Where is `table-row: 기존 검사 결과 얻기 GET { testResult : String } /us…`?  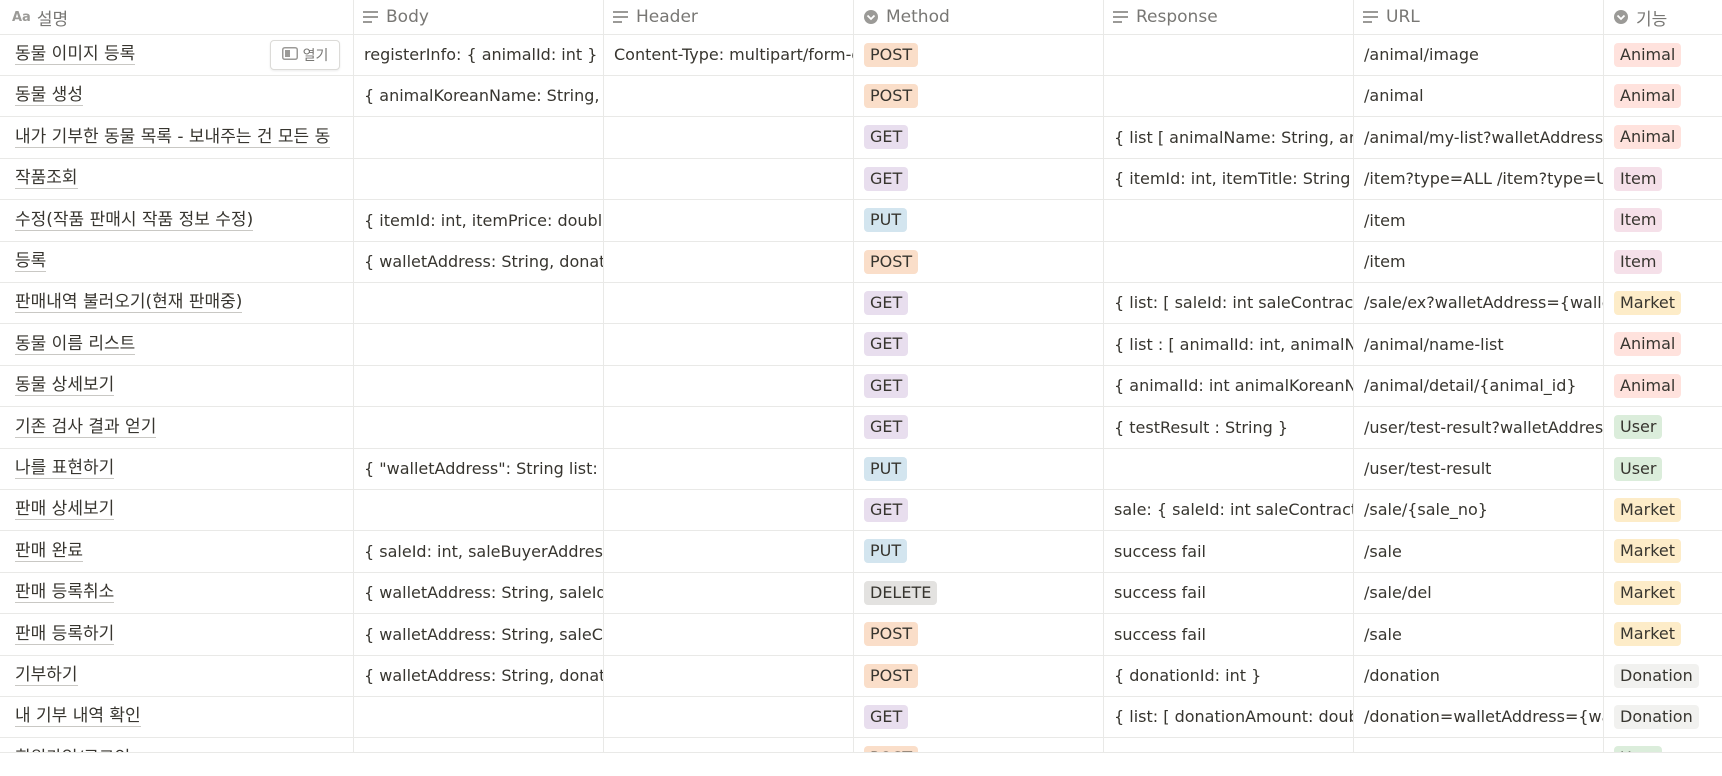
table-row: 기존 검사 결과 얻기 GET { testResult : String } /us… is located at coordinates (861, 428).